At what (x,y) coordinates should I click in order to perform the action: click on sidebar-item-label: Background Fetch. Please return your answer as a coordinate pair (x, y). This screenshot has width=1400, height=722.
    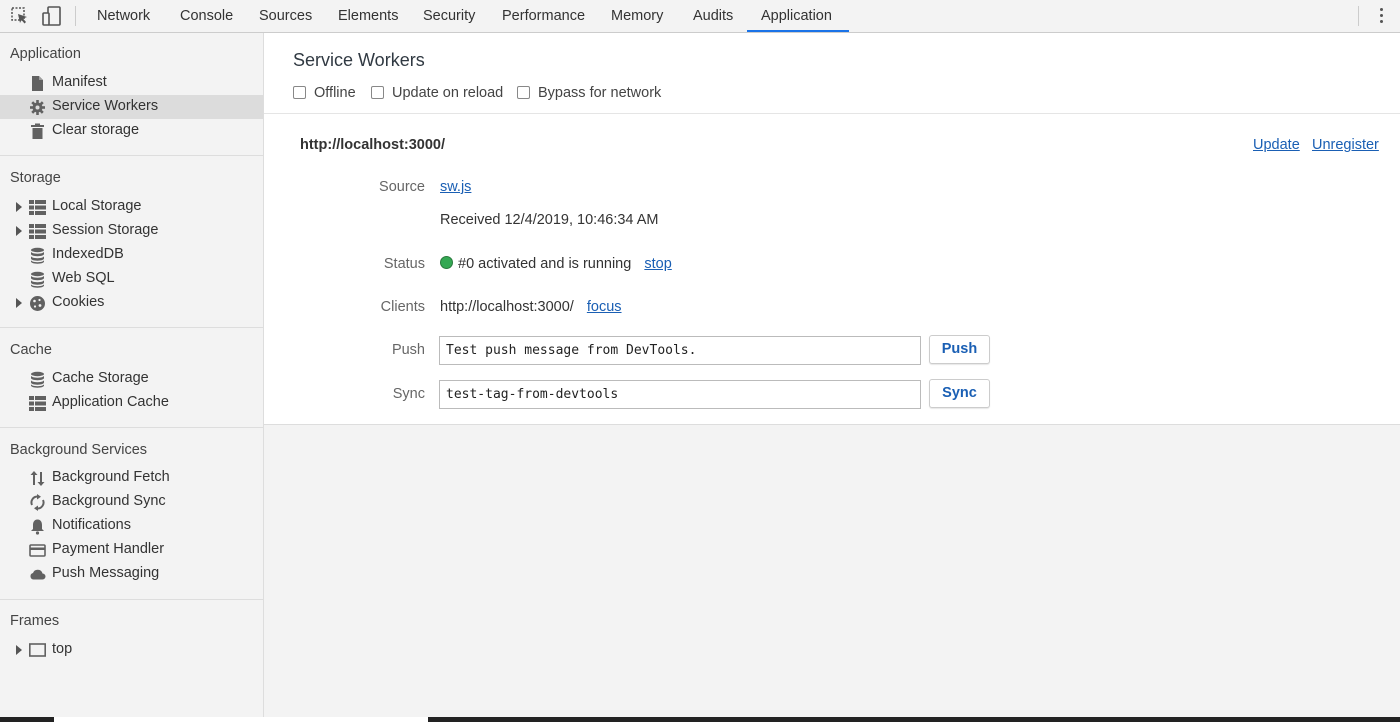
    Looking at the image, I should click on (111, 477).